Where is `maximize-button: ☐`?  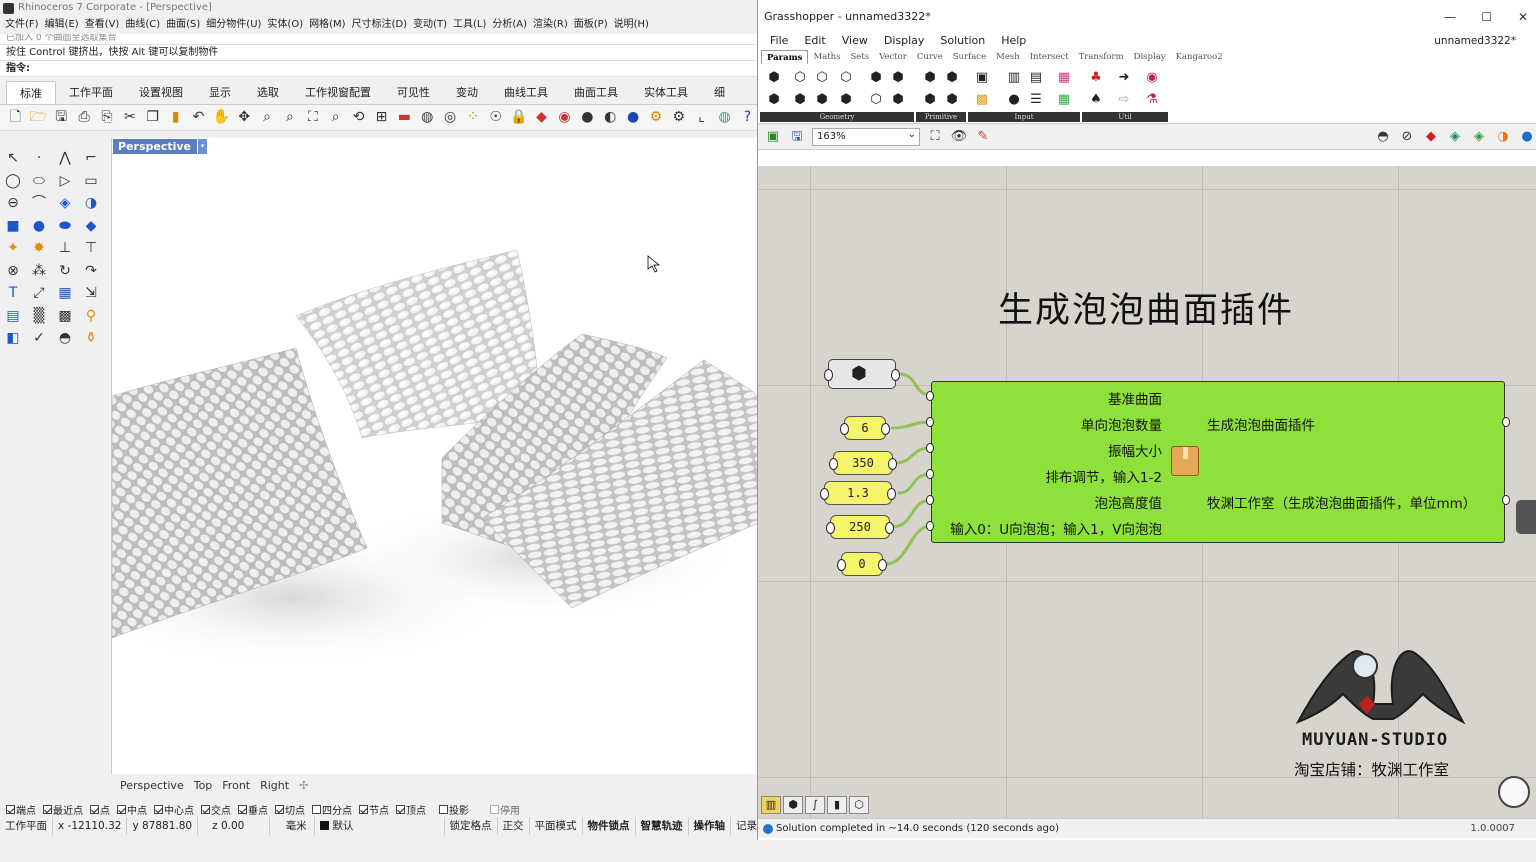
maximize-button: ☐ is located at coordinates (1486, 17).